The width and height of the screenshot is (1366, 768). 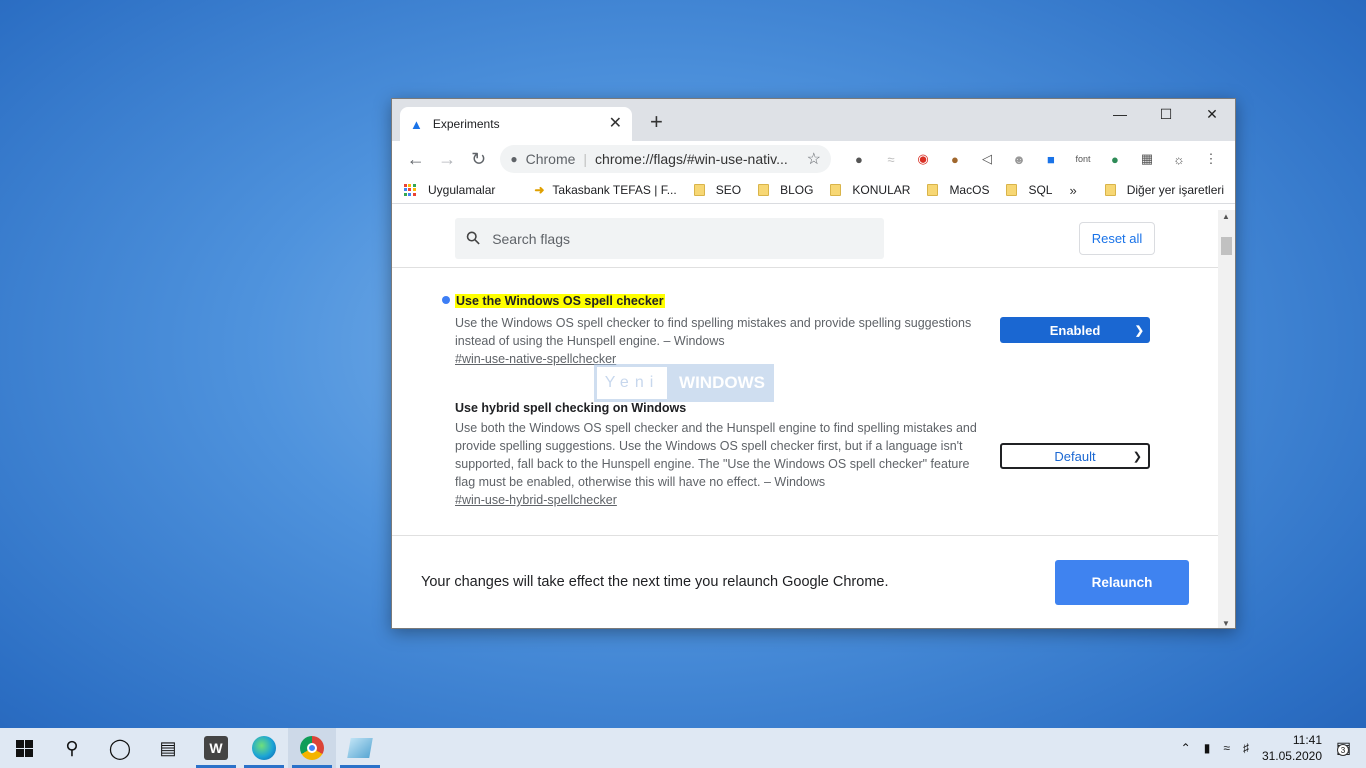 I want to click on bookmark-seo: SEO, so click(x=717, y=190).